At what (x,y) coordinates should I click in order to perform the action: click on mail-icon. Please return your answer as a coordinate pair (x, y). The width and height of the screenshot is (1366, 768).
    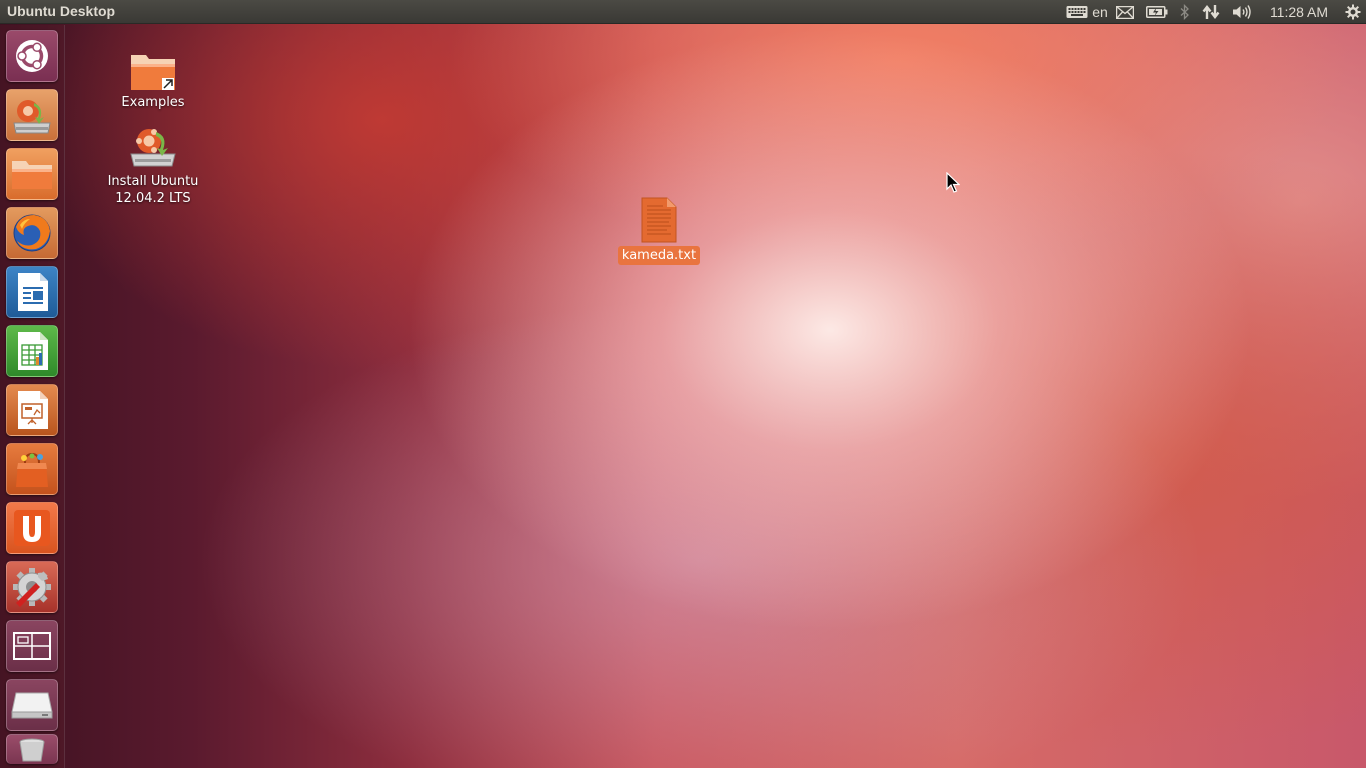
    Looking at the image, I should click on (1125, 12).